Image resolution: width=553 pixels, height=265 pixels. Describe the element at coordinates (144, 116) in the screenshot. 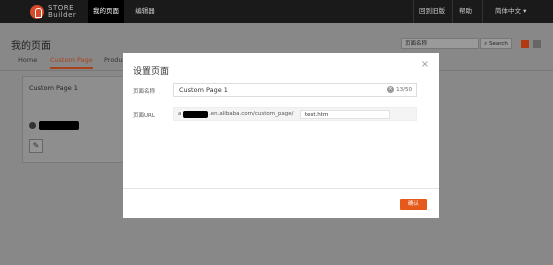

I see `page-url-label: 页面URL` at that location.